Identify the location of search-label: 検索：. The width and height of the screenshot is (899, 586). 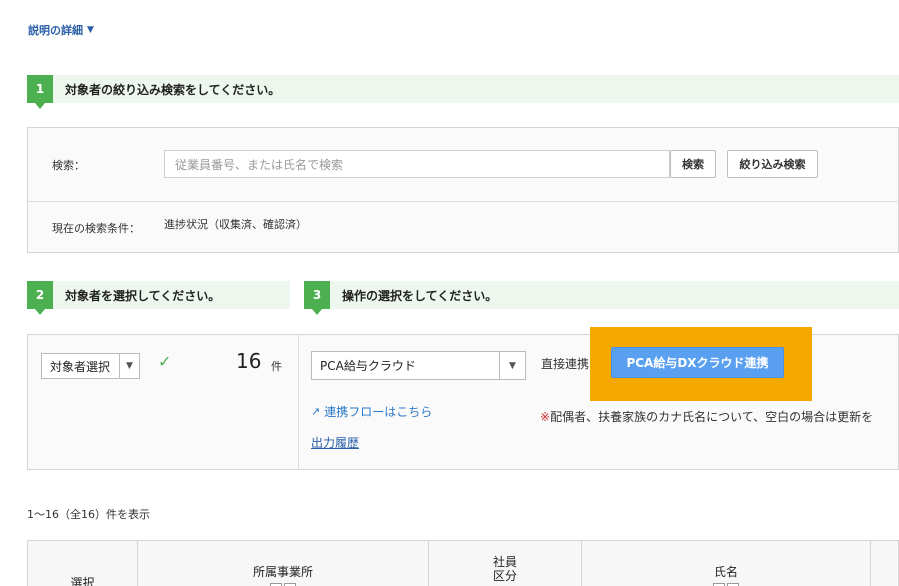
(68, 165).